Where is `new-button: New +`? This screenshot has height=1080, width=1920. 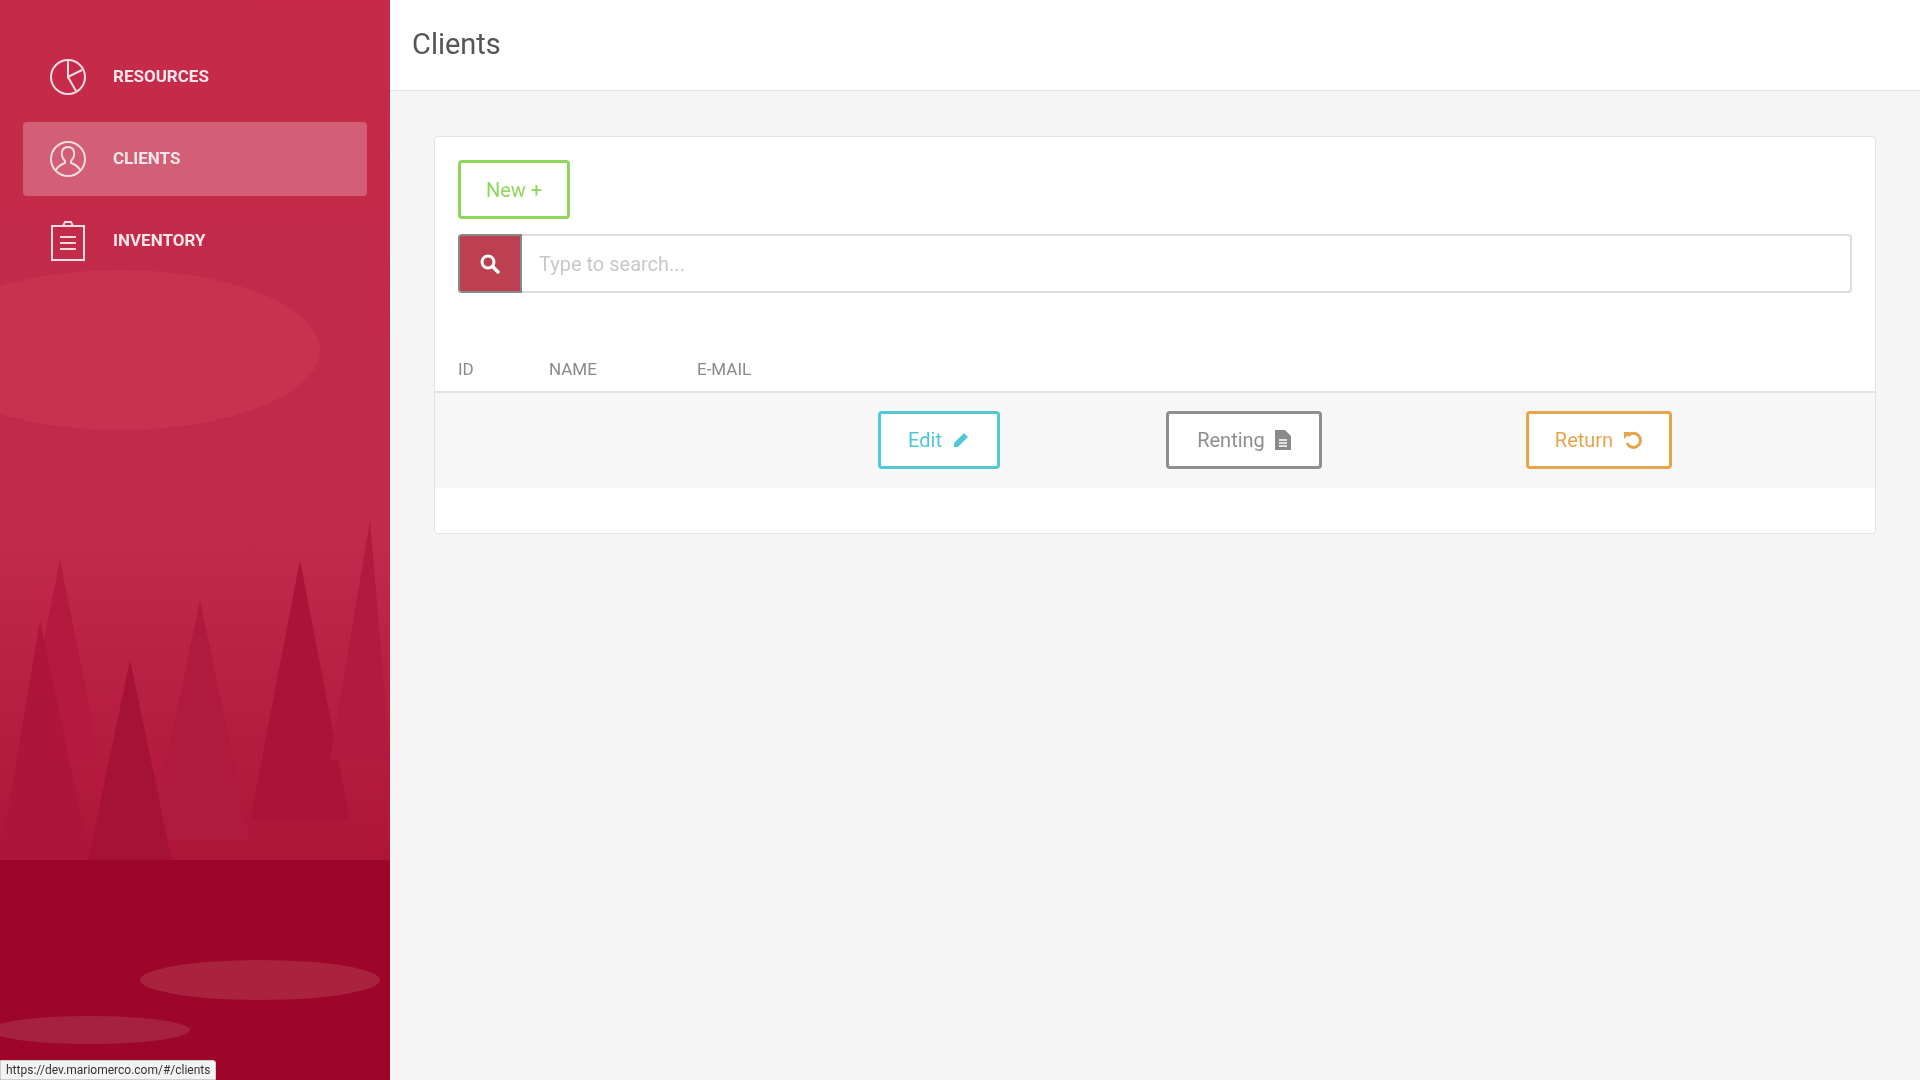
new-button: New + is located at coordinates (514, 189).